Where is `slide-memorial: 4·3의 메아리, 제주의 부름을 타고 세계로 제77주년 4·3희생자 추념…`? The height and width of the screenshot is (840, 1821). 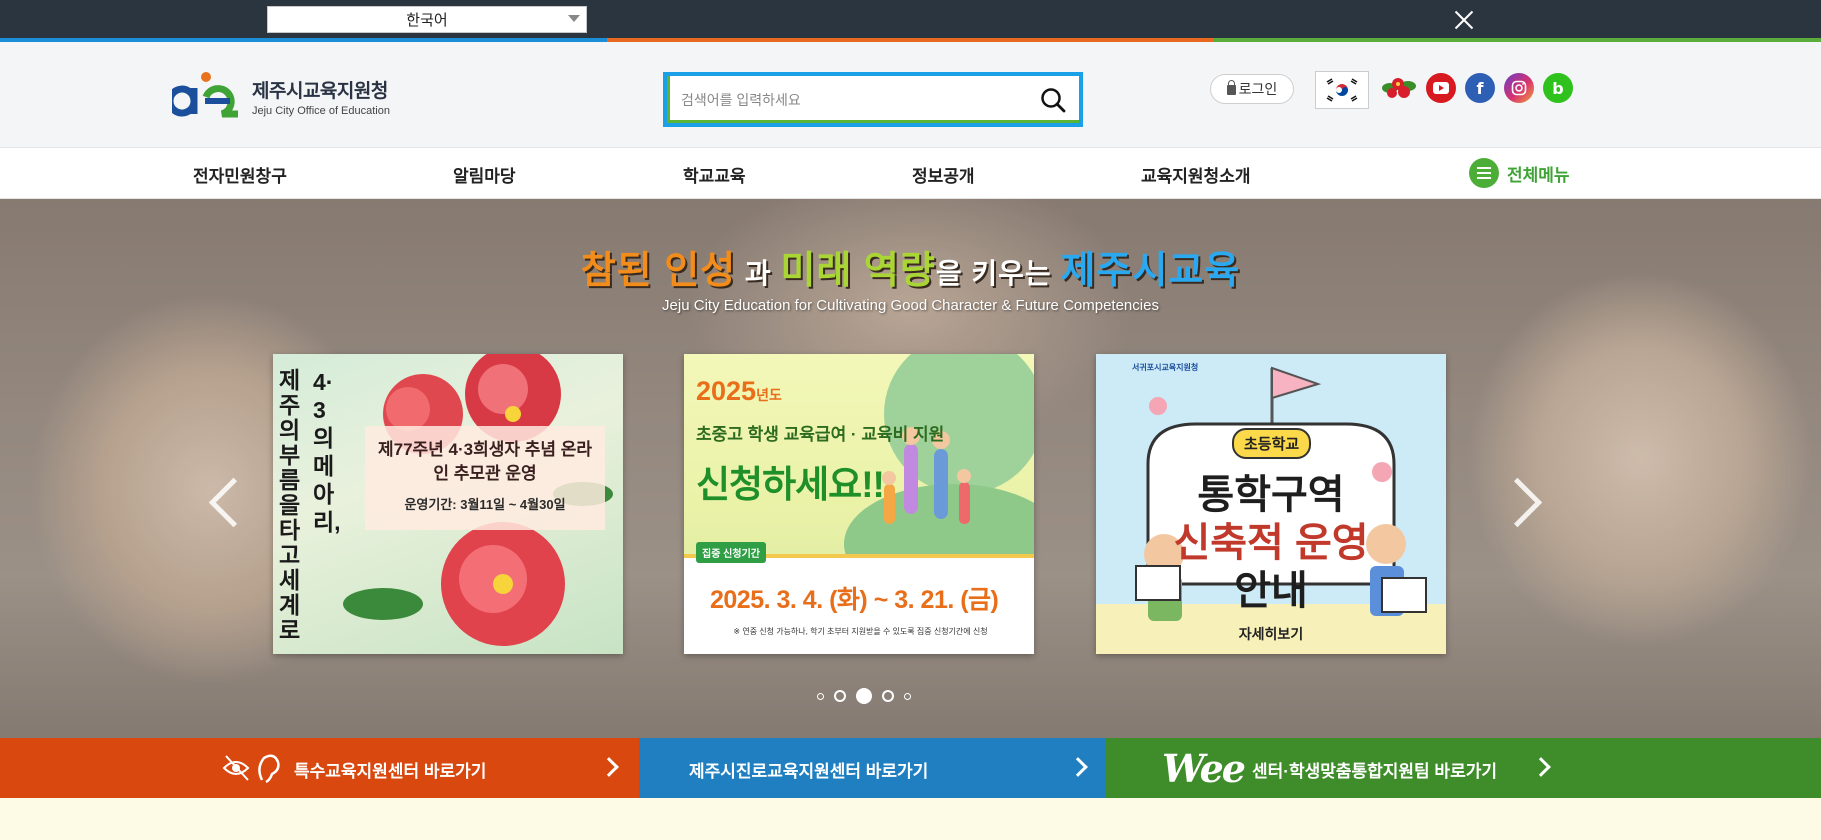 slide-memorial: 4·3의 메아리, 제주의 부름을 타고 세계로 제77주년 4·3희생자 추념… is located at coordinates (448, 504).